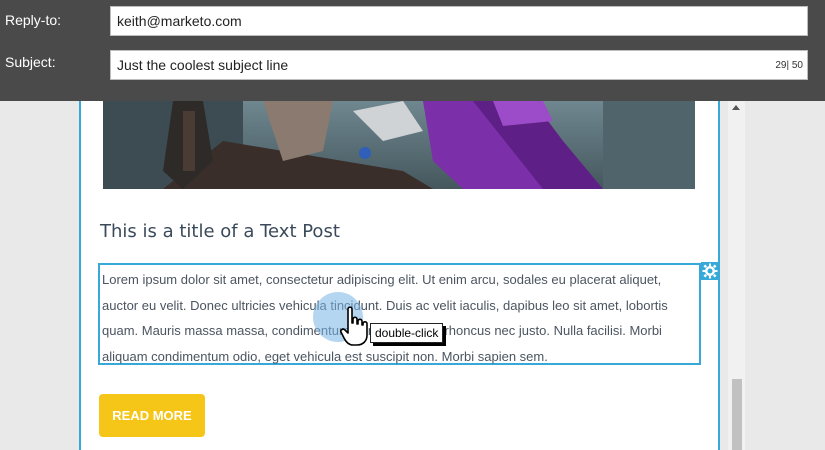 This screenshot has width=825, height=450. Describe the element at coordinates (152, 415) in the screenshot. I see `read-more-button: READ MORE` at that location.